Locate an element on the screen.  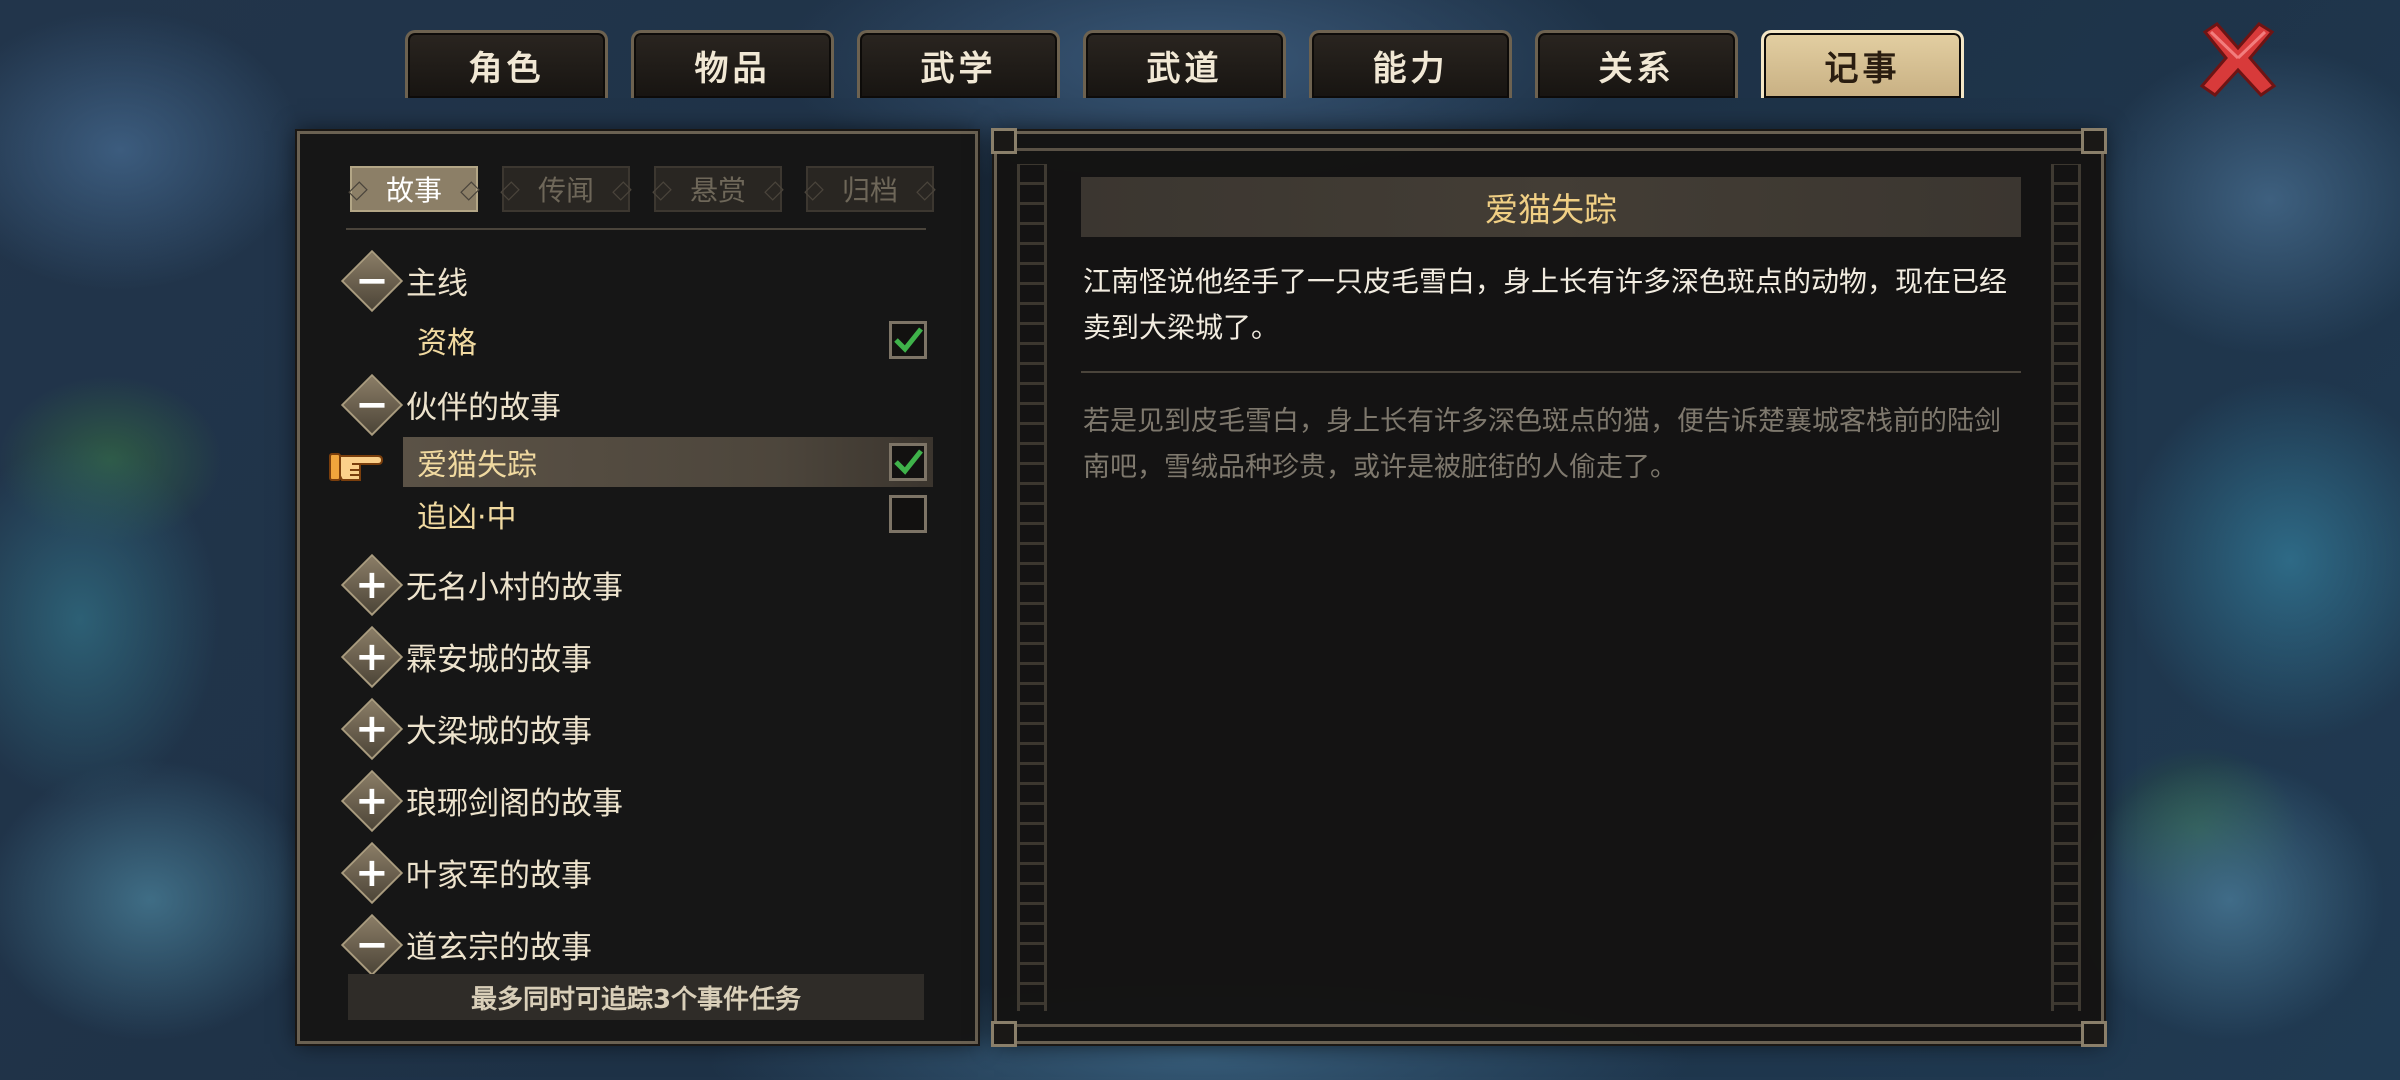
tab-character: 角色 is located at coordinates (506, 64).